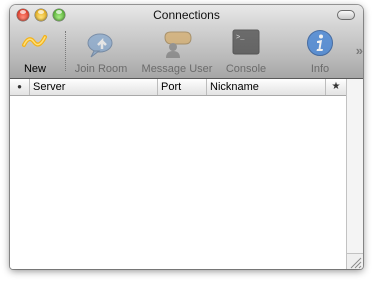 The width and height of the screenshot is (376, 285). What do you see at coordinates (34, 41) in the screenshot?
I see `new-connection-icon` at bounding box center [34, 41].